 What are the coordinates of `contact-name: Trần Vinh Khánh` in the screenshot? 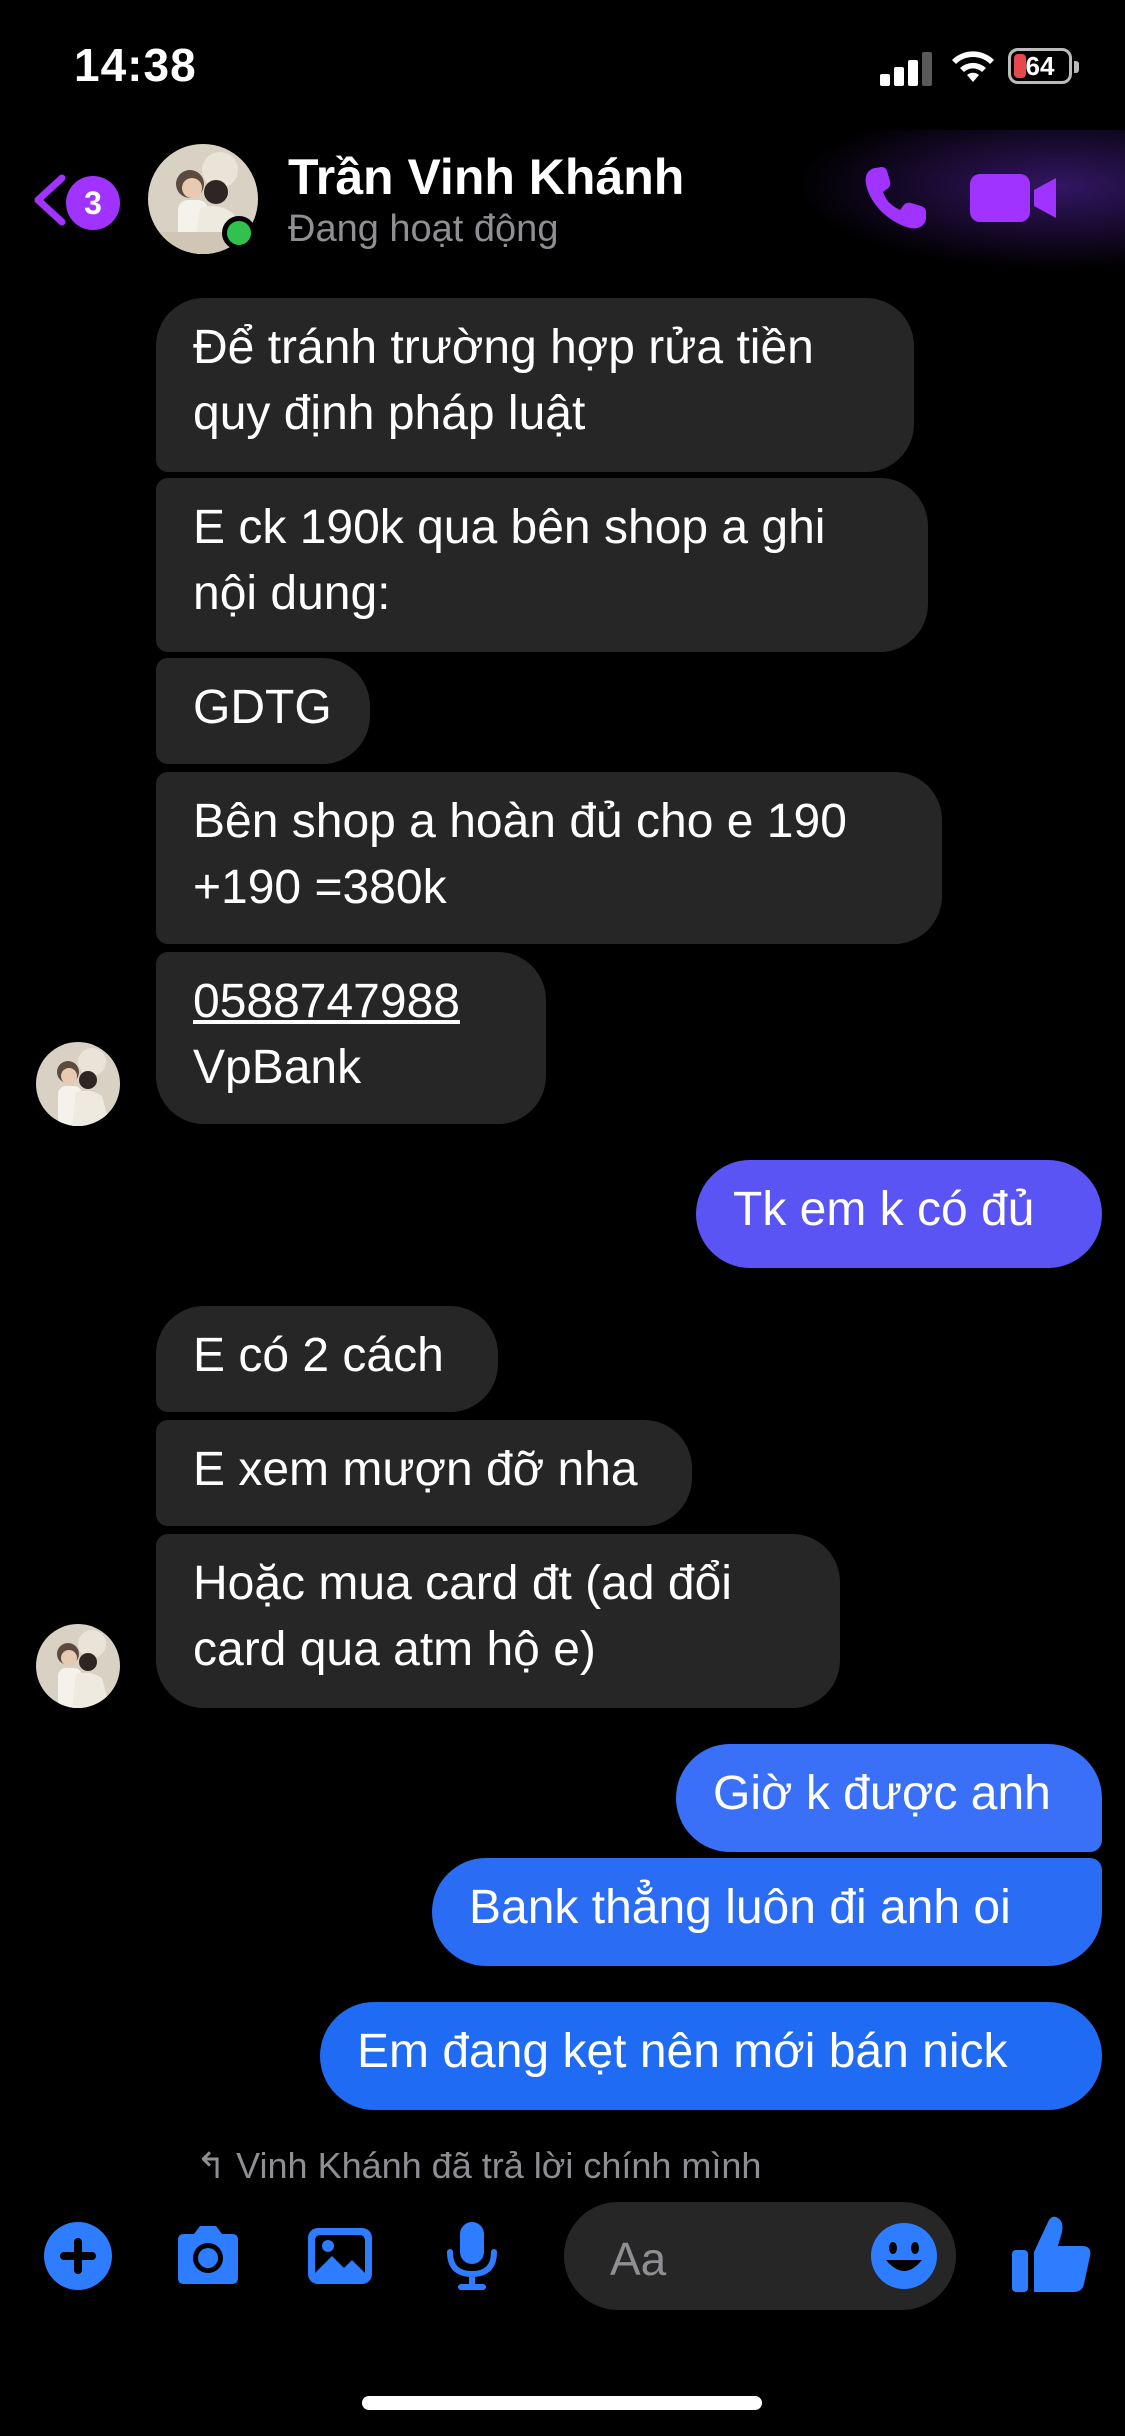 It's located at (486, 177).